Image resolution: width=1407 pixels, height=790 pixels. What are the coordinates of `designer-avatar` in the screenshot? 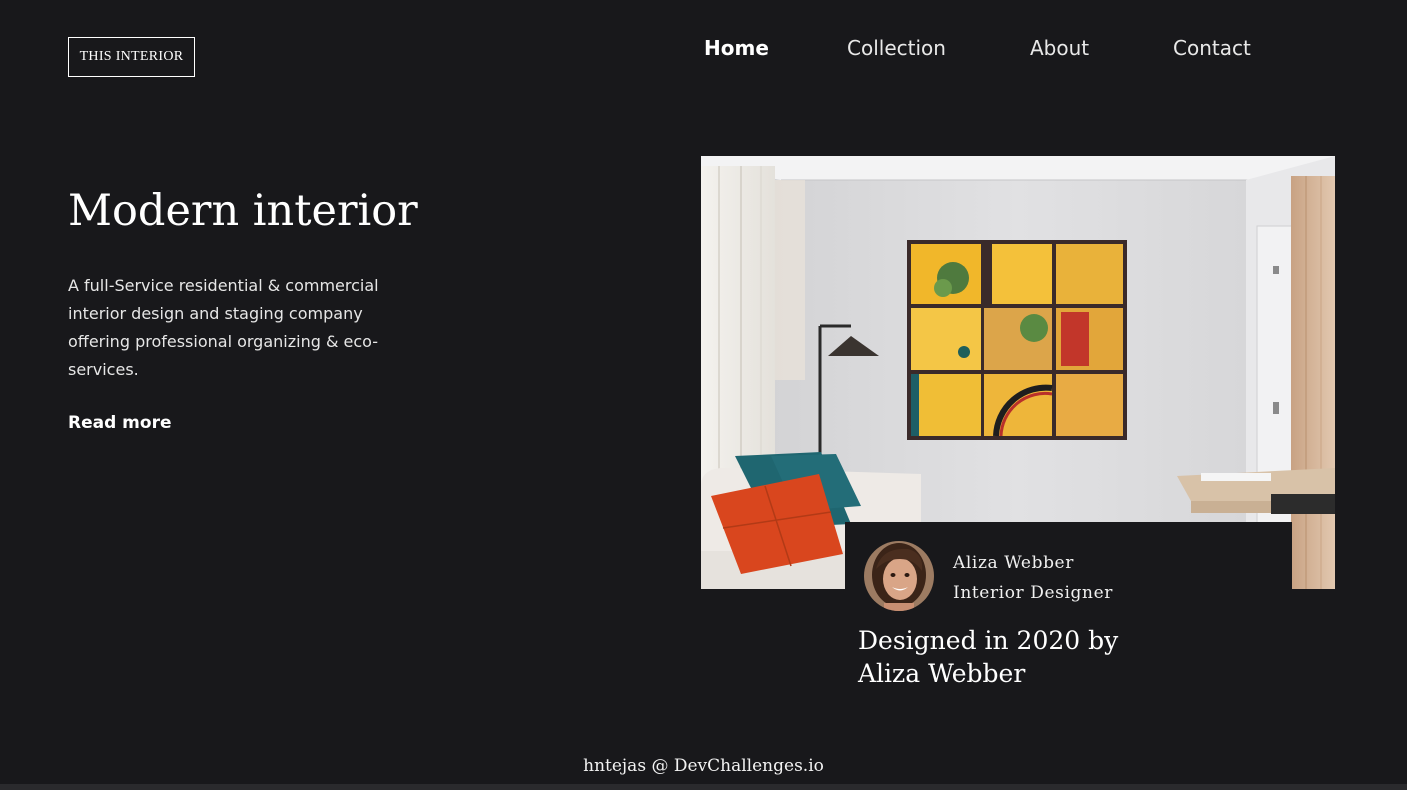 It's located at (899, 576).